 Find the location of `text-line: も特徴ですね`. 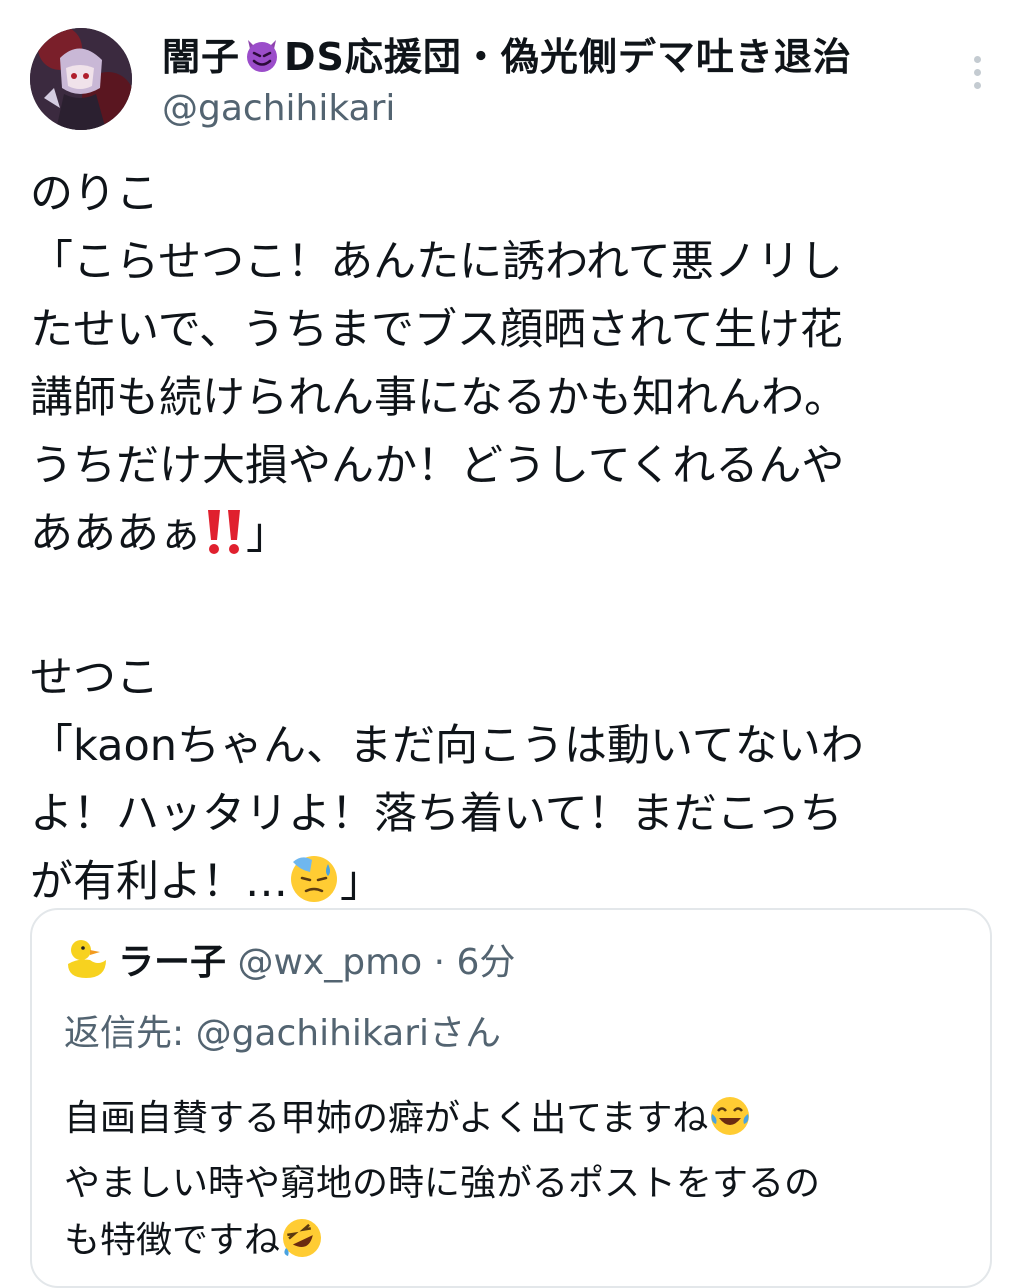

text-line: も特徴ですね is located at coordinates (442, 1244).